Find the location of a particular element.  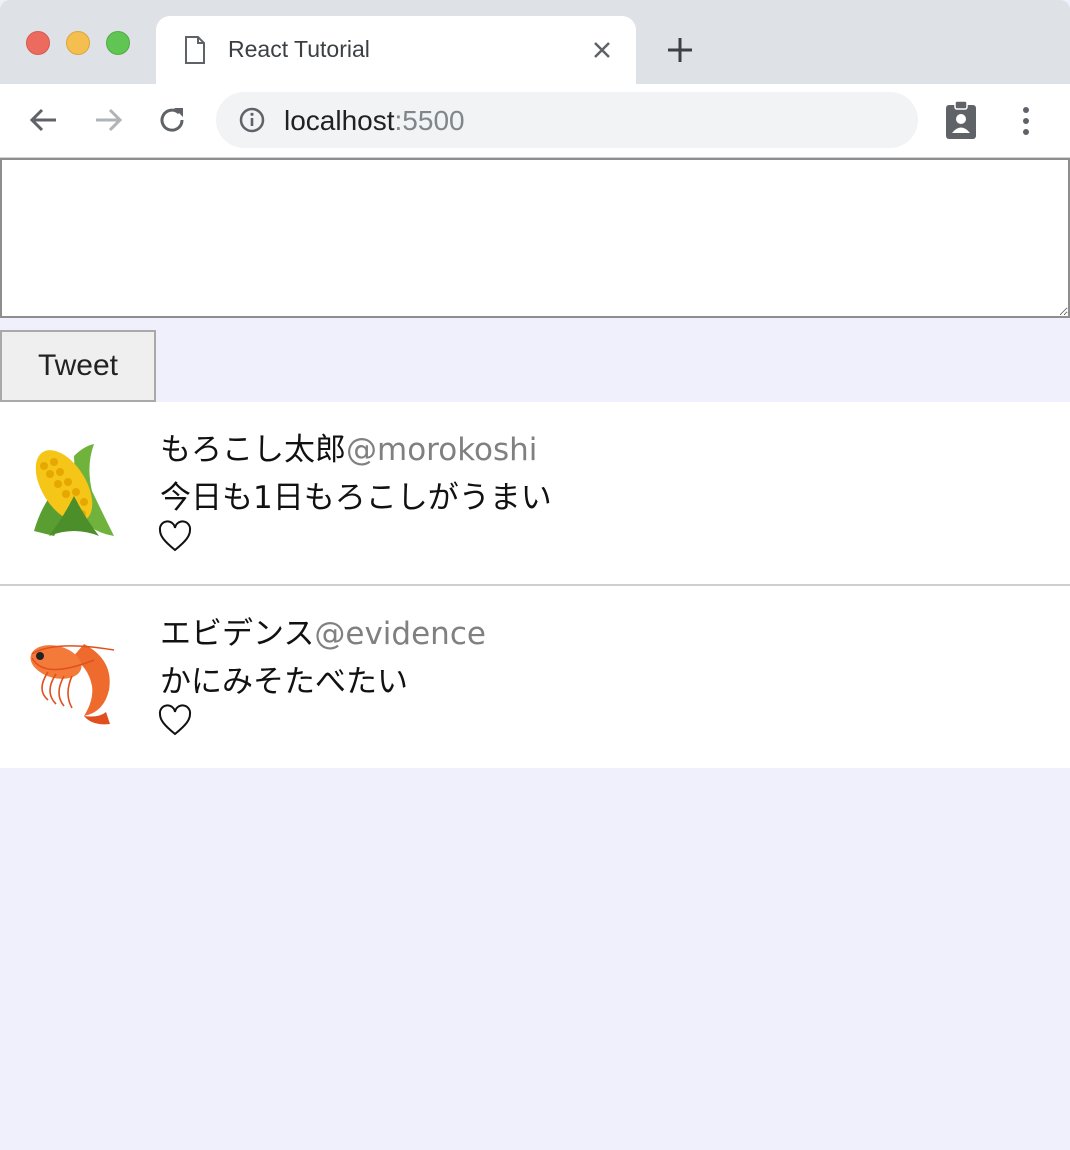

tweet-author: もろこし太郎@morokoshi is located at coordinates (348, 446).